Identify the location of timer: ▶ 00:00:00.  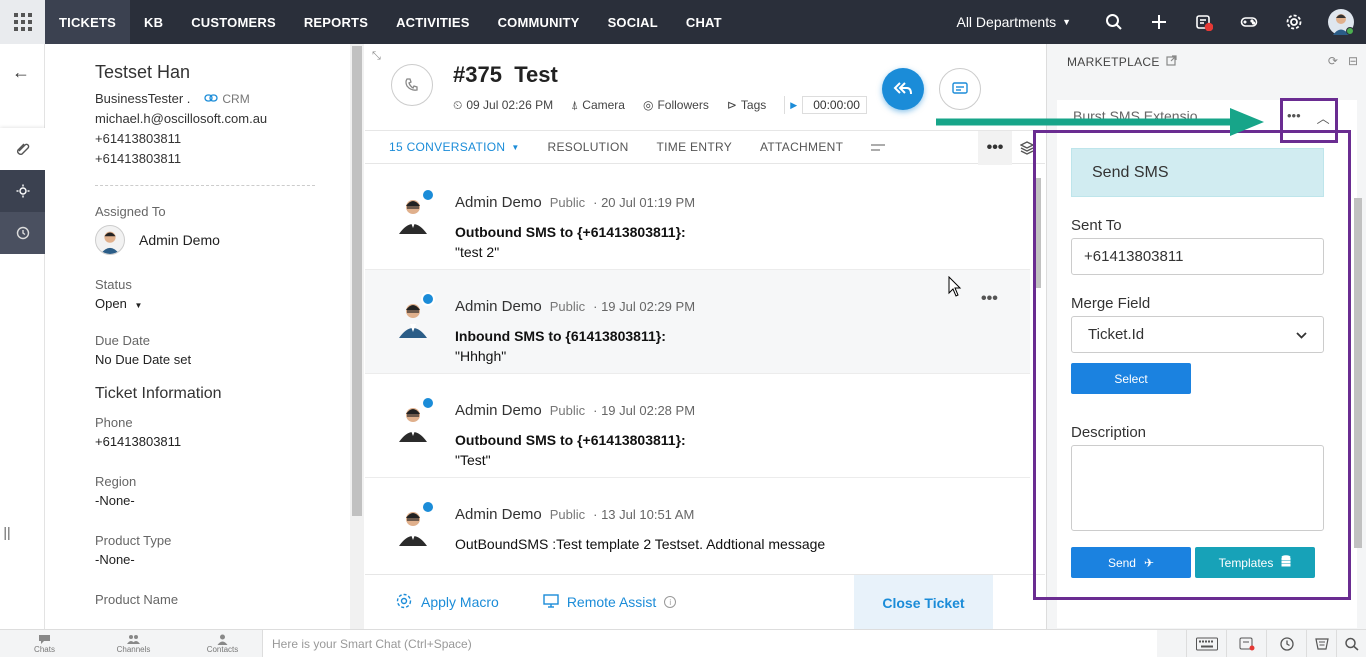
(825, 105).